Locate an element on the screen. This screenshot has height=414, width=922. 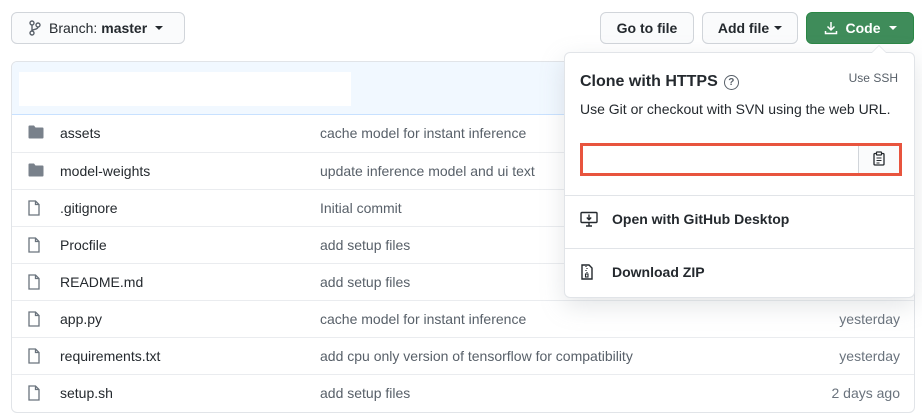
code-button: Code is located at coordinates (860, 28).